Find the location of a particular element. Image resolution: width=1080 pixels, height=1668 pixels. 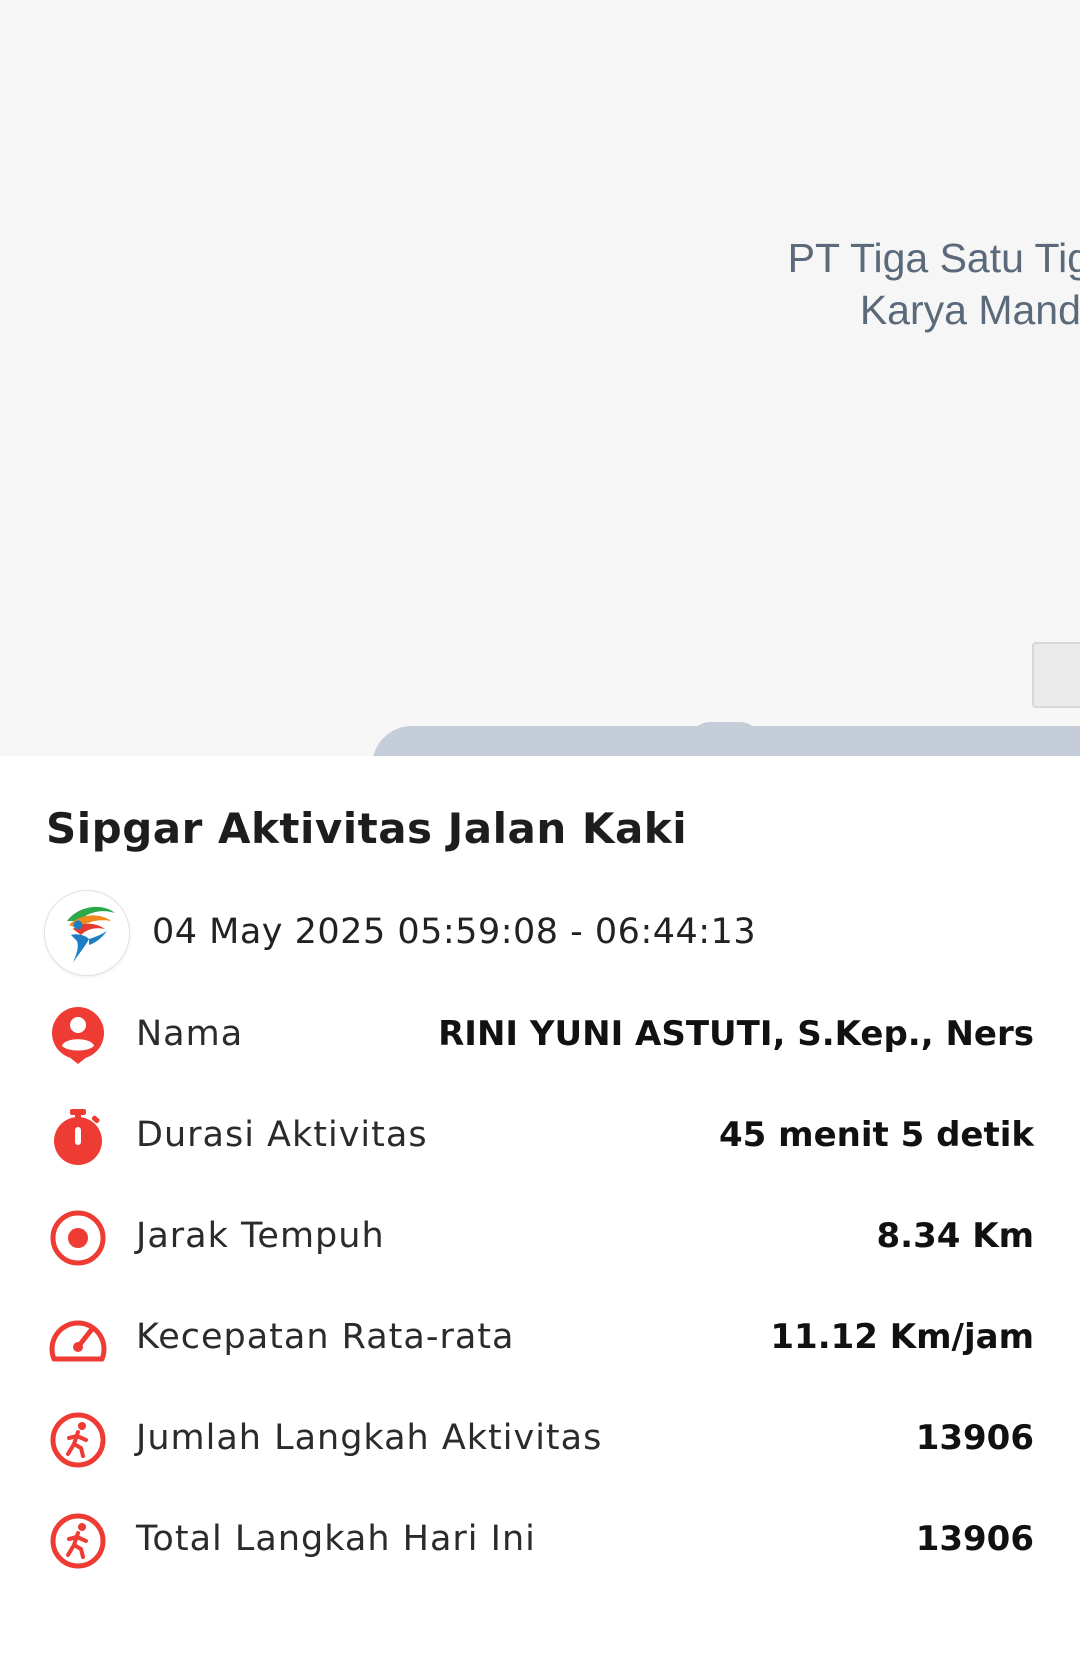

speedometer-icon is located at coordinates (78, 1341).